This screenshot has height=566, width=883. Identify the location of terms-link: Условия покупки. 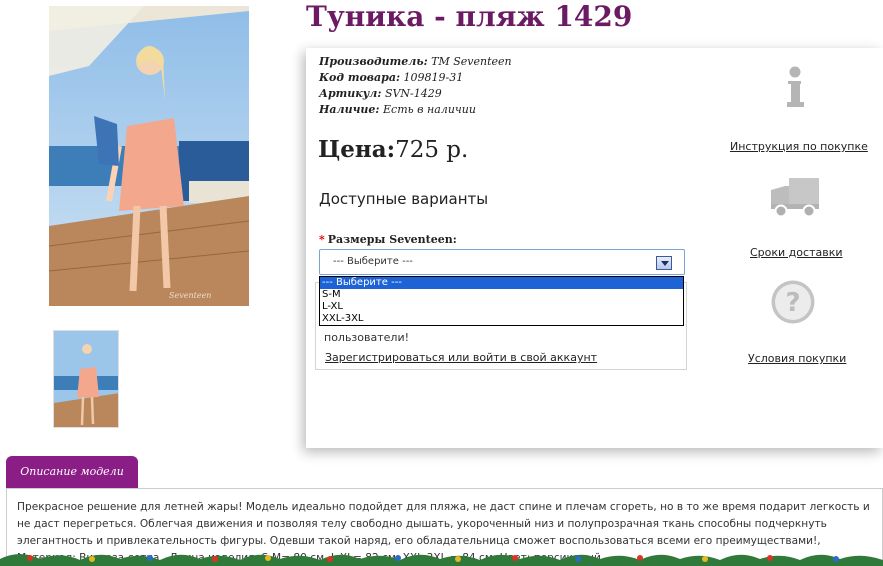
(797, 358).